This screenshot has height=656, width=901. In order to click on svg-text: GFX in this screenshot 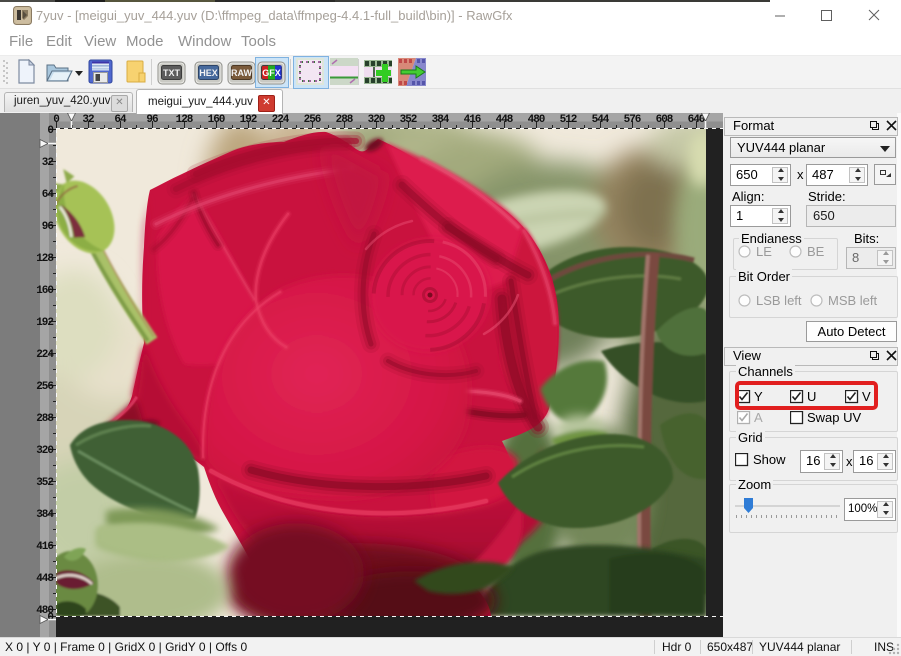, I will do `click(271, 73)`.